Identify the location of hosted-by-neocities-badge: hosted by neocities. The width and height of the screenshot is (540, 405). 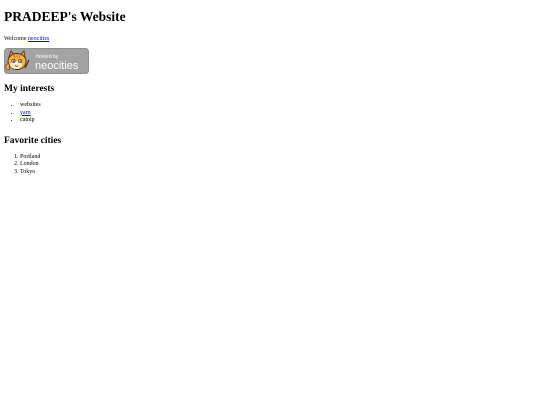
(46, 61).